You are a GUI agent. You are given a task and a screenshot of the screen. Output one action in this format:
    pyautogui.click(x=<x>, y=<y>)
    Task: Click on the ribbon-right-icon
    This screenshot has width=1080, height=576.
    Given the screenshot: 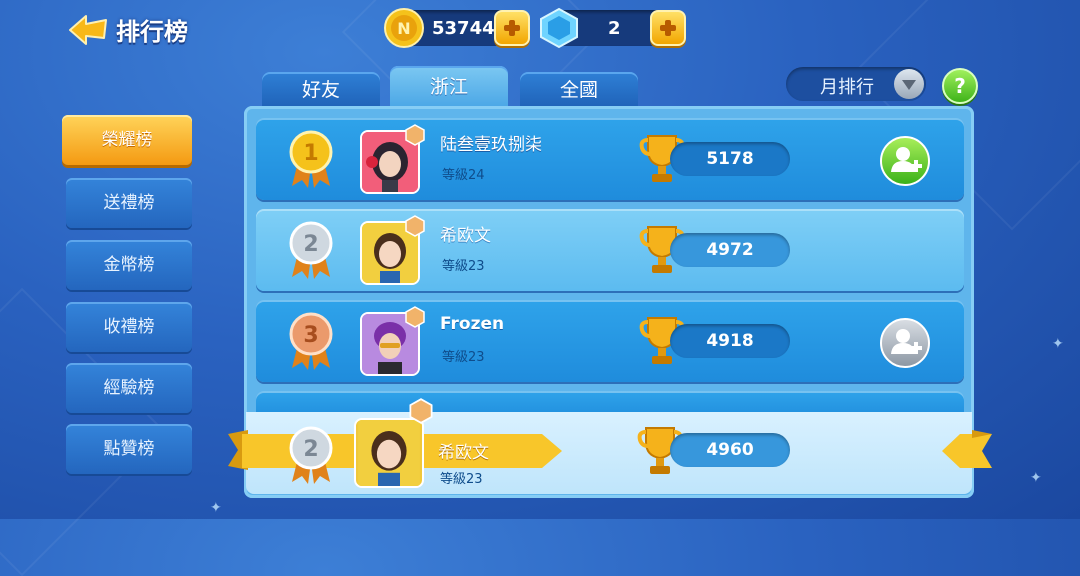 What is the action you would take?
    pyautogui.click(x=967, y=449)
    